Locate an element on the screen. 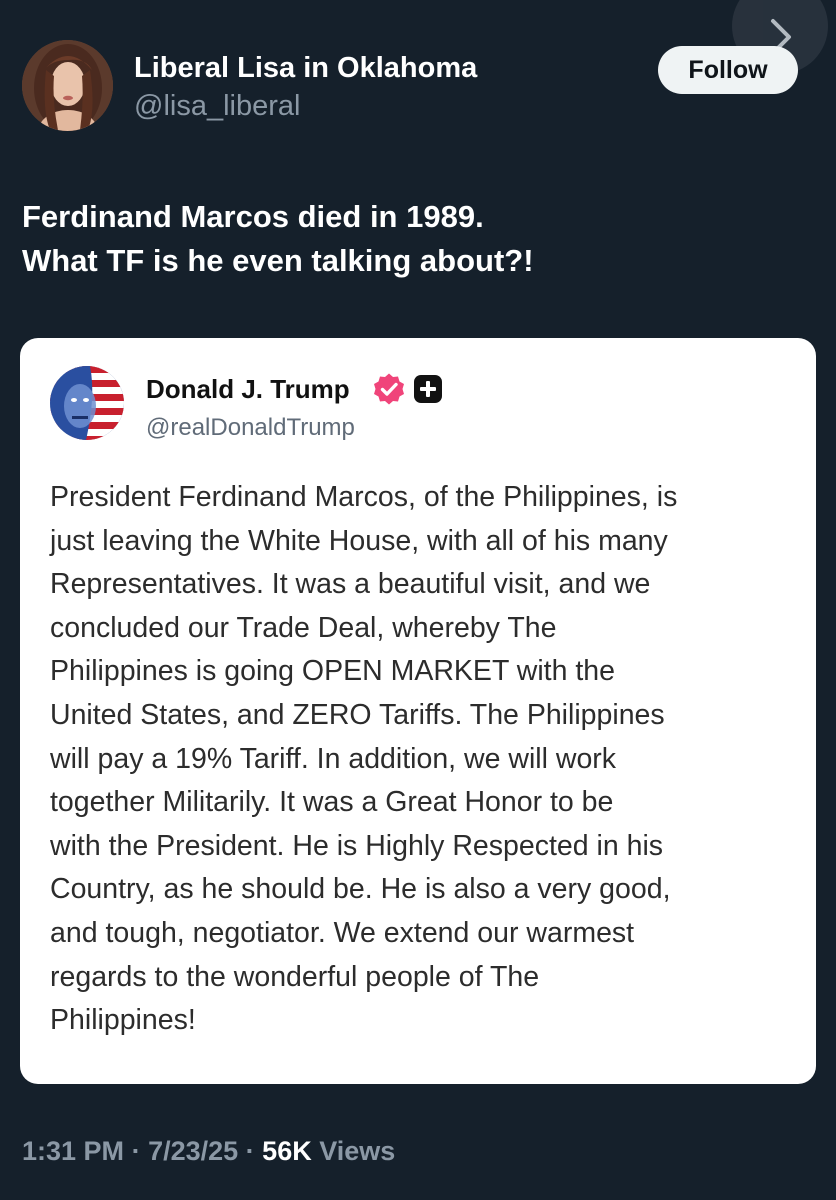 The width and height of the screenshot is (836, 1200). views-label: Views is located at coordinates (357, 1151).